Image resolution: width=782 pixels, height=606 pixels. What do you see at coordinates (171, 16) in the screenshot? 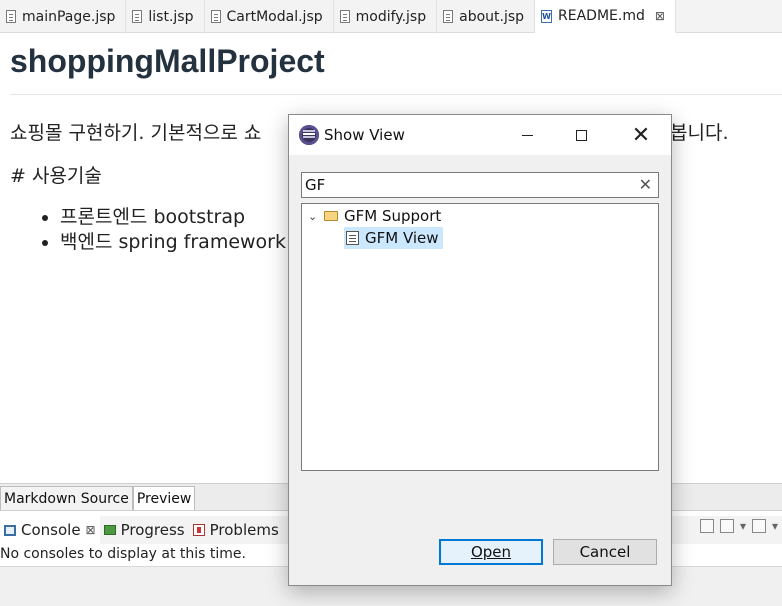
I see `tab-label: list.jsp` at bounding box center [171, 16].